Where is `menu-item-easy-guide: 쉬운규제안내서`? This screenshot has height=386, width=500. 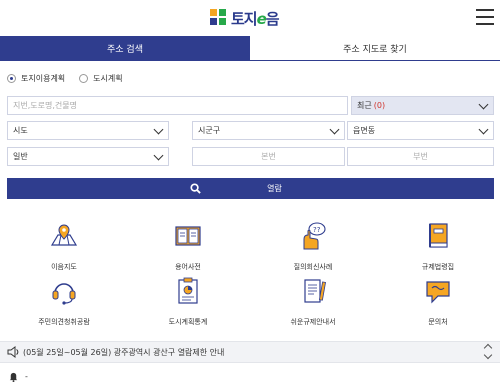
menu-item-easy-guide: 쉬운규제안내서 is located at coordinates (313, 301).